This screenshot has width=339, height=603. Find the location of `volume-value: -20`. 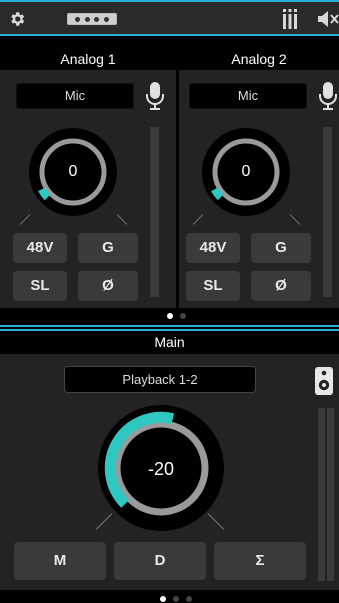

volume-value: -20 is located at coordinates (160, 469).